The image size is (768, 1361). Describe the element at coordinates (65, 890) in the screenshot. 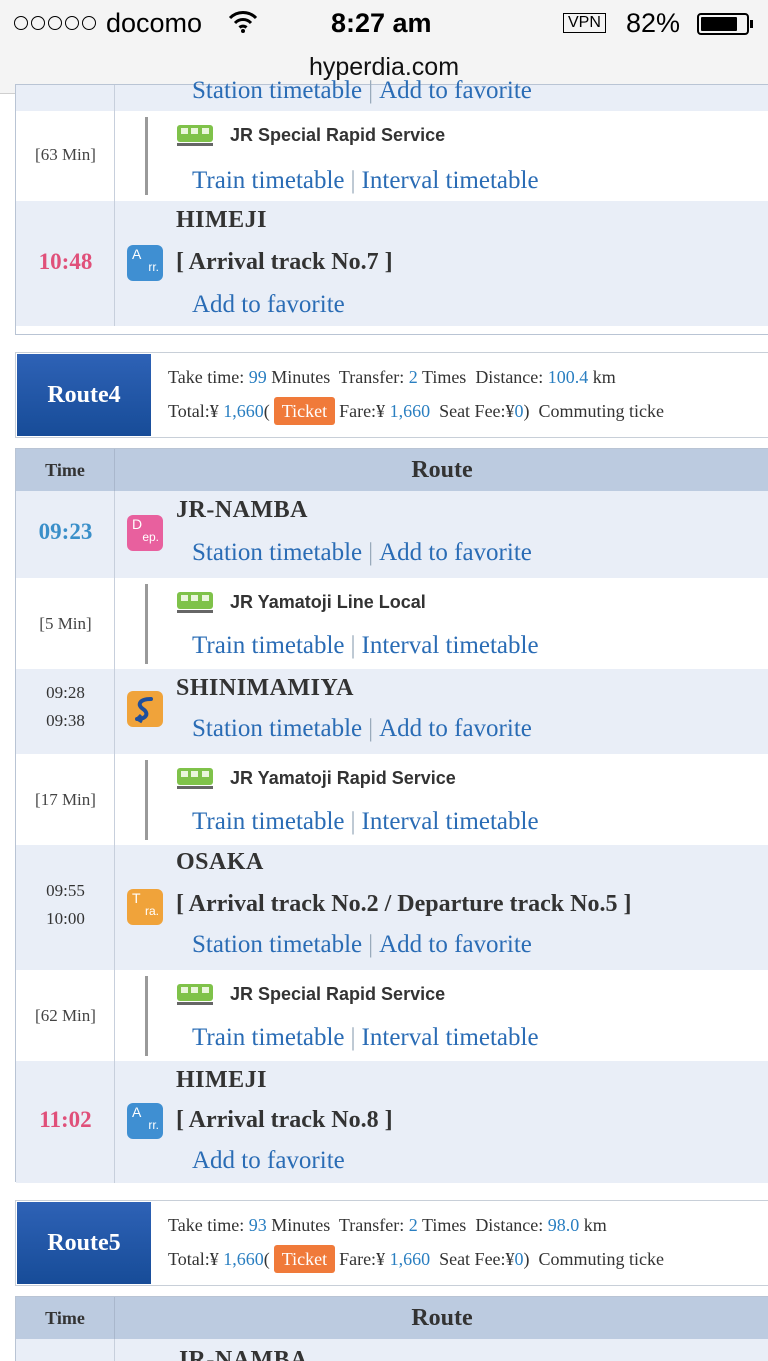

I see `arrival-time: 09:55` at that location.